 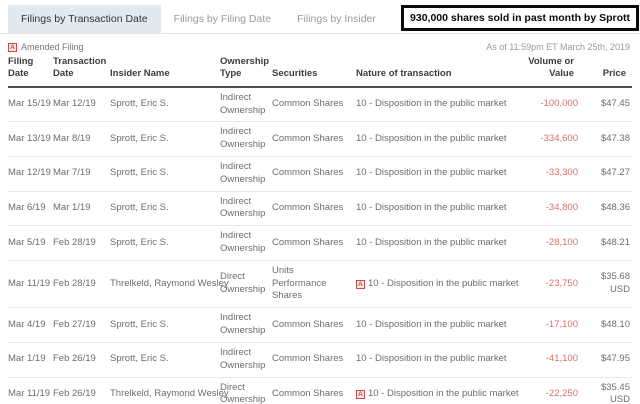 I want to click on transaction-date-cell: Feb 26/19, so click(x=81, y=390).